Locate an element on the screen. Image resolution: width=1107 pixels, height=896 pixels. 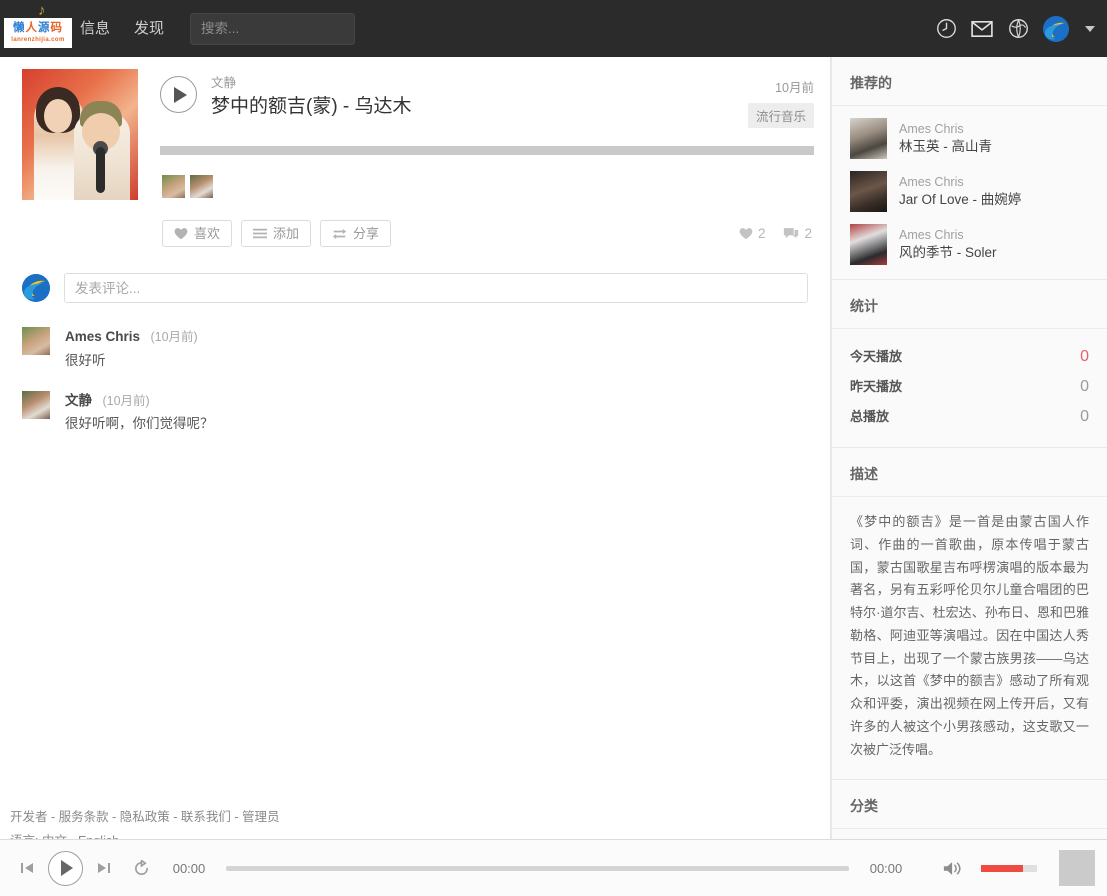
comment-body: 文静 (10月前) 很好听啊，你们觉得呢？ is located at coordinates (132, 413).